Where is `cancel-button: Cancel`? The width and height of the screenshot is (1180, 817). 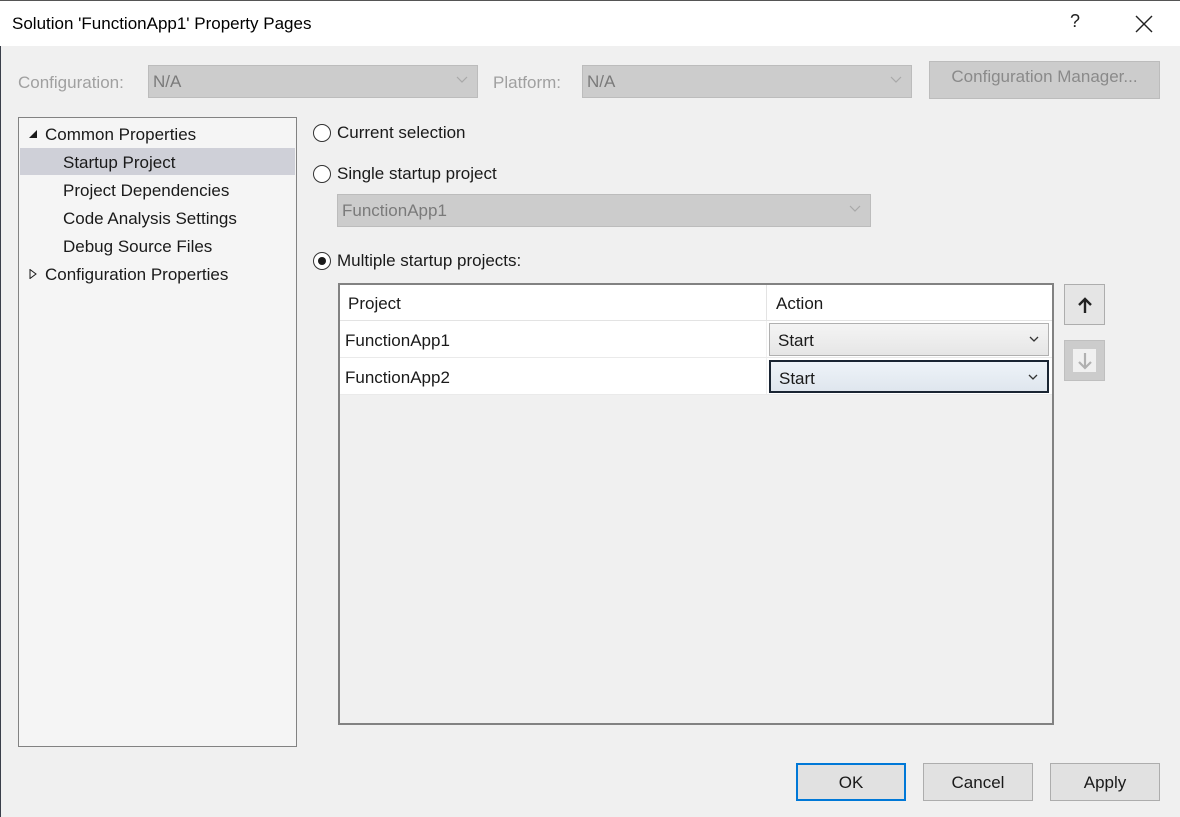 cancel-button: Cancel is located at coordinates (978, 782).